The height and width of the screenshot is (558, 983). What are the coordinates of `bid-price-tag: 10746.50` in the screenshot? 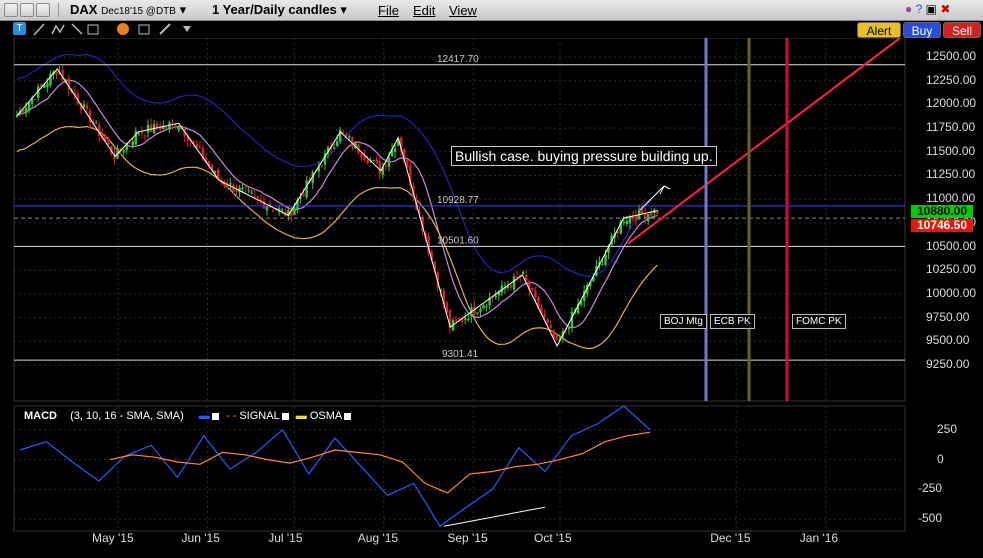 It's located at (942, 225).